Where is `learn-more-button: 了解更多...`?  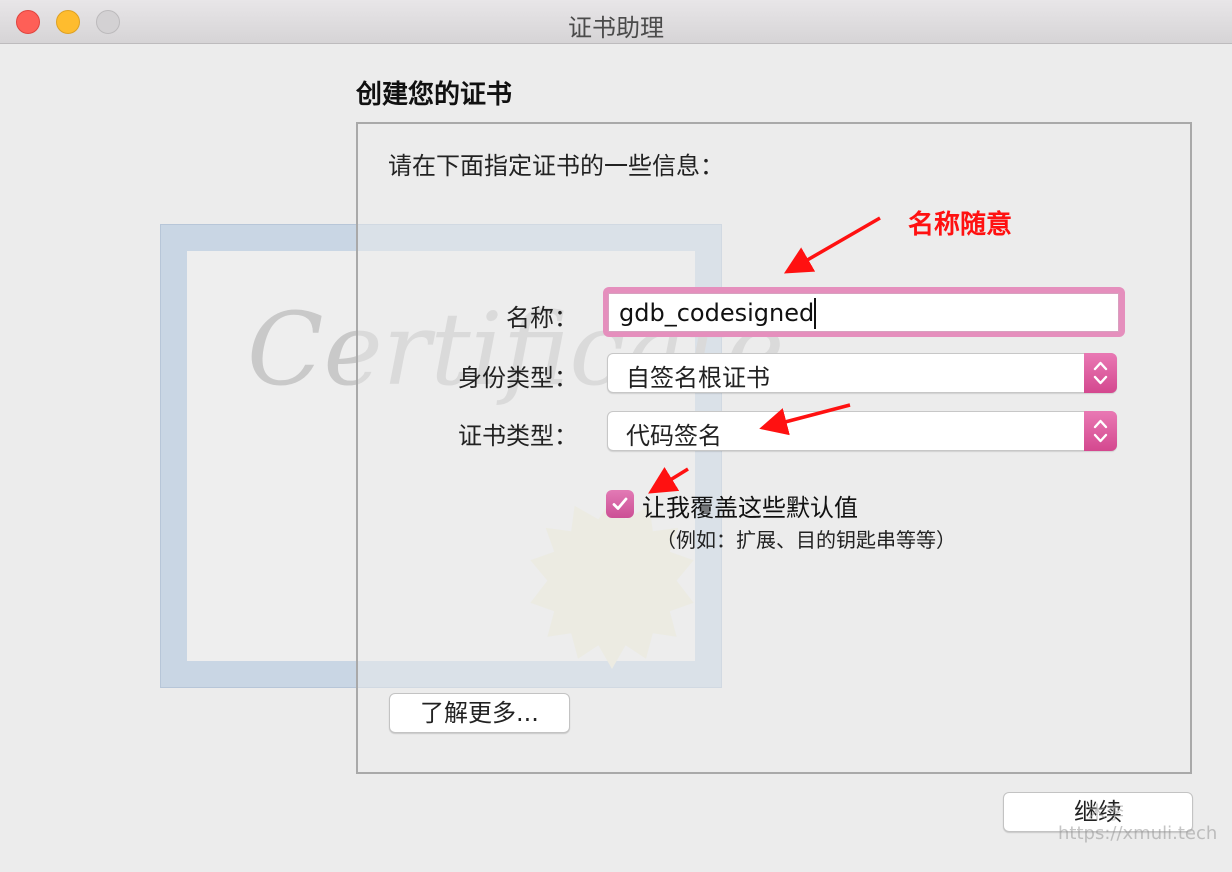
learn-more-button: 了解更多... is located at coordinates (479, 713).